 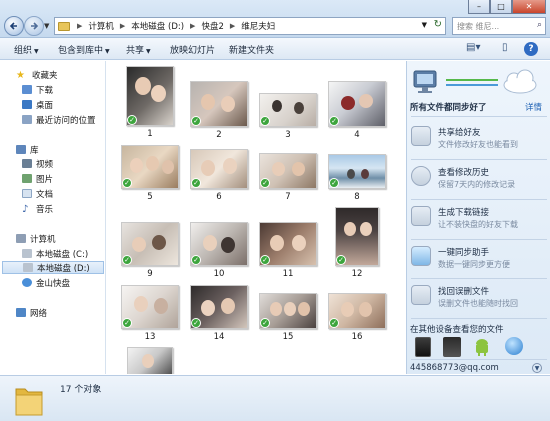 What do you see at coordinates (438, 24) in the screenshot?
I see `refresh-icon: ↻` at bounding box center [438, 24].